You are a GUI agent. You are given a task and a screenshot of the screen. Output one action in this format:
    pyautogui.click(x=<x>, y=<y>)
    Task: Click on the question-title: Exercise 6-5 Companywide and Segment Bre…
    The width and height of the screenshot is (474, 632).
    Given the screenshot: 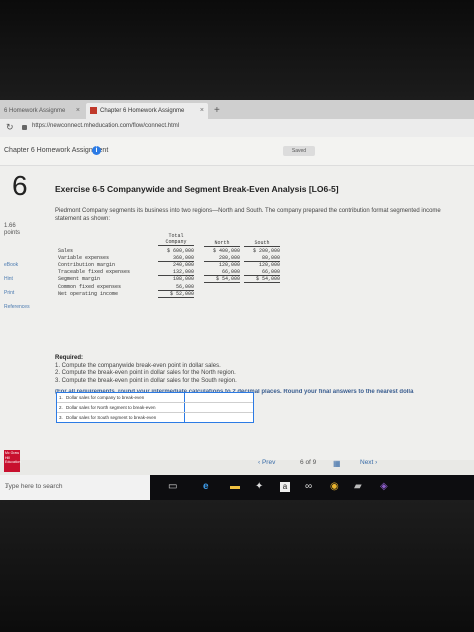 What is the action you would take?
    pyautogui.click(x=197, y=189)
    